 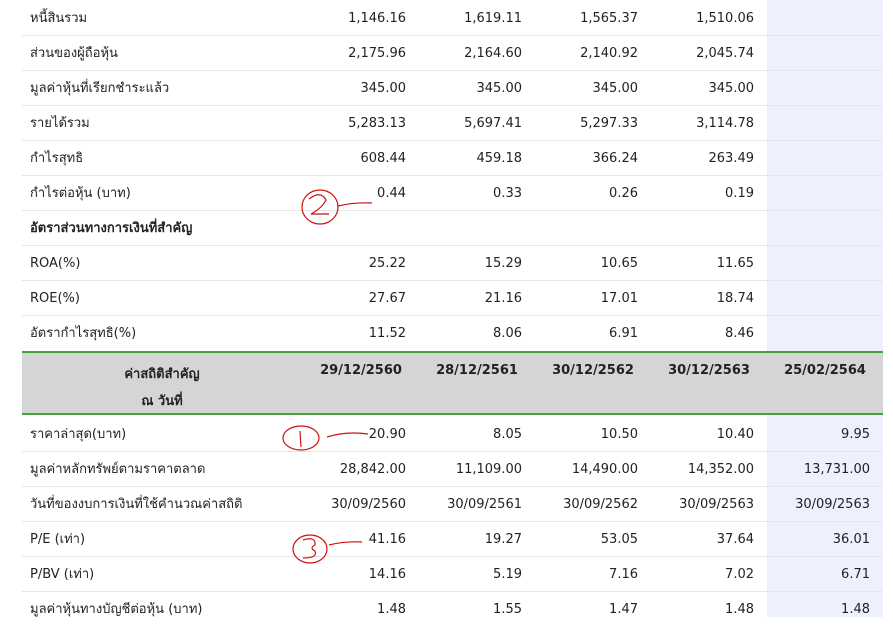 What do you see at coordinates (372, 469) in the screenshot?
I see `cell: 28,842.00` at bounding box center [372, 469].